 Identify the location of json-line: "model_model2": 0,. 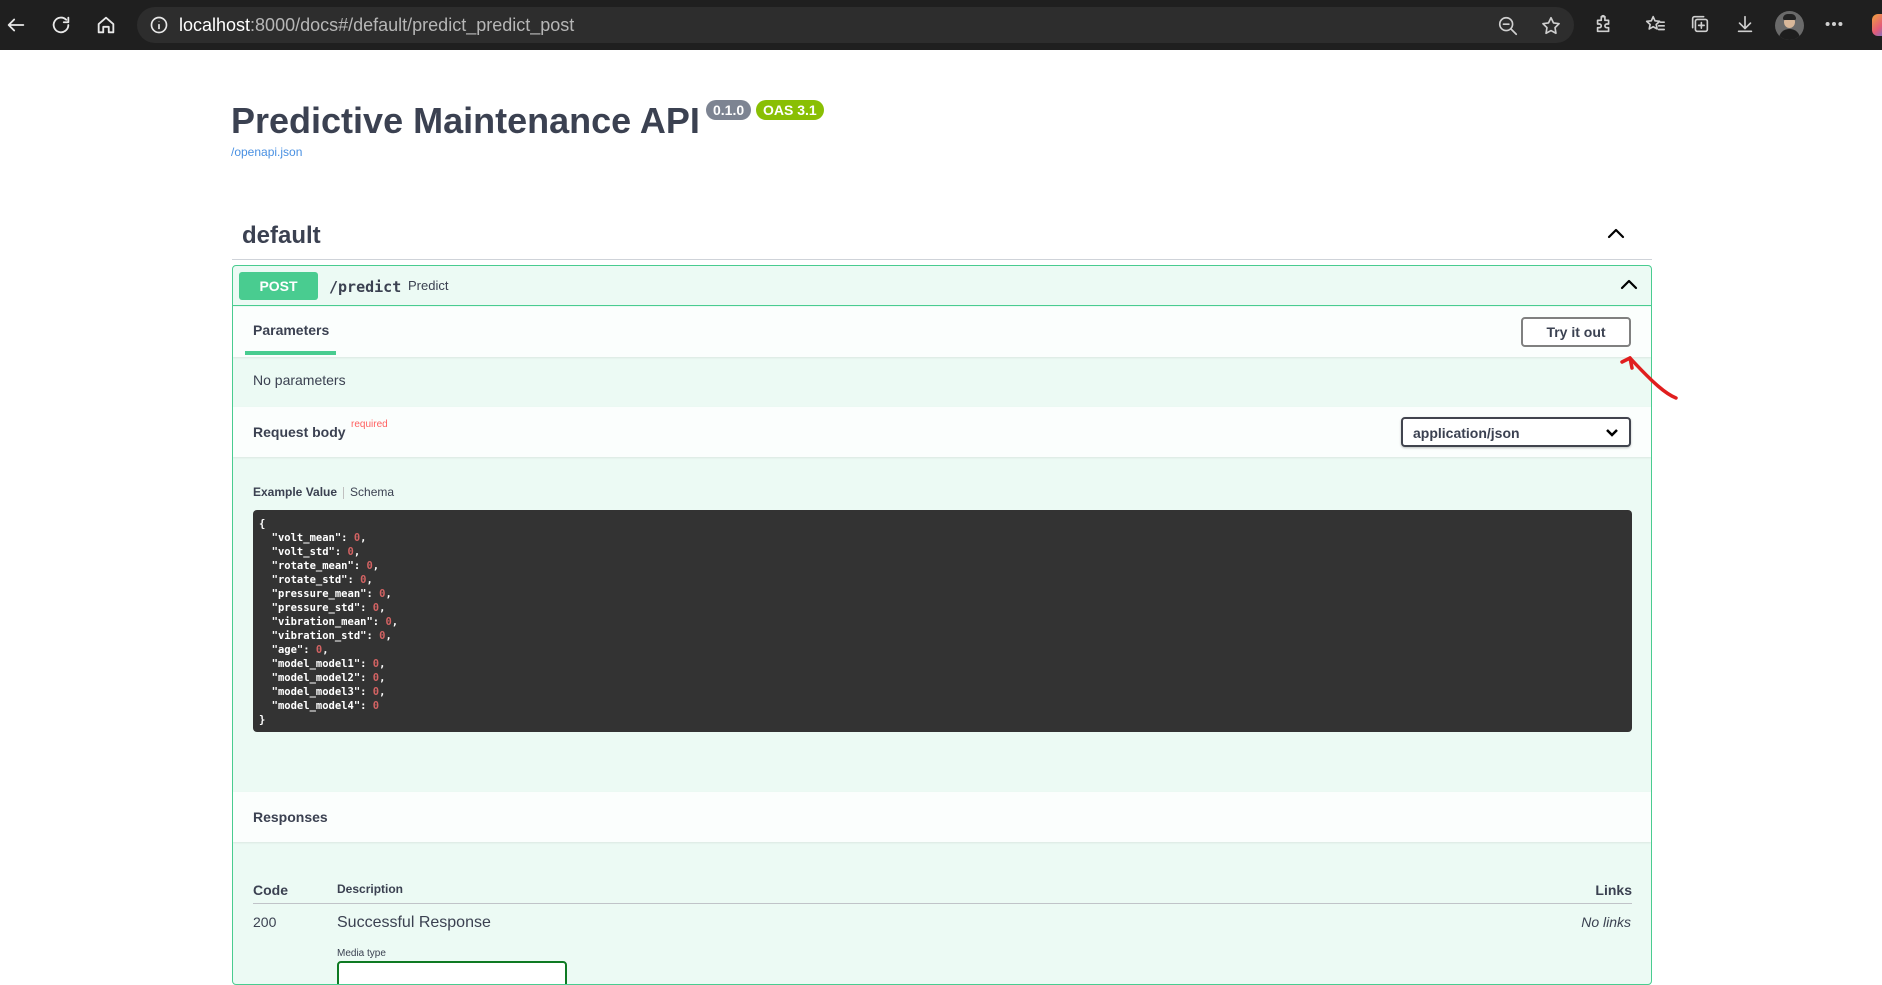
(322, 678).